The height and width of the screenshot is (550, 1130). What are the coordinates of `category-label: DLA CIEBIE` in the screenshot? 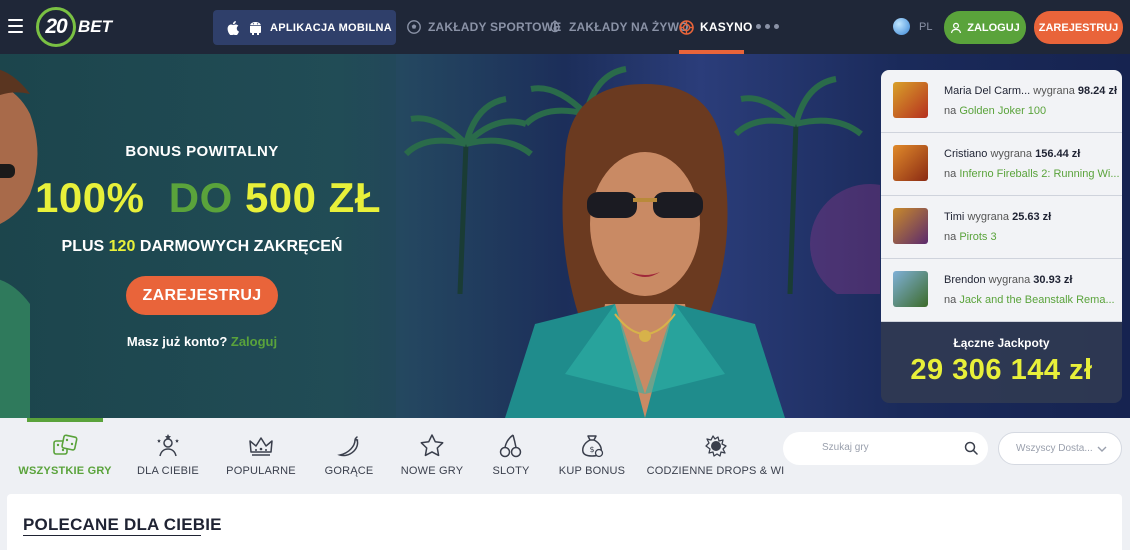 It's located at (168, 471).